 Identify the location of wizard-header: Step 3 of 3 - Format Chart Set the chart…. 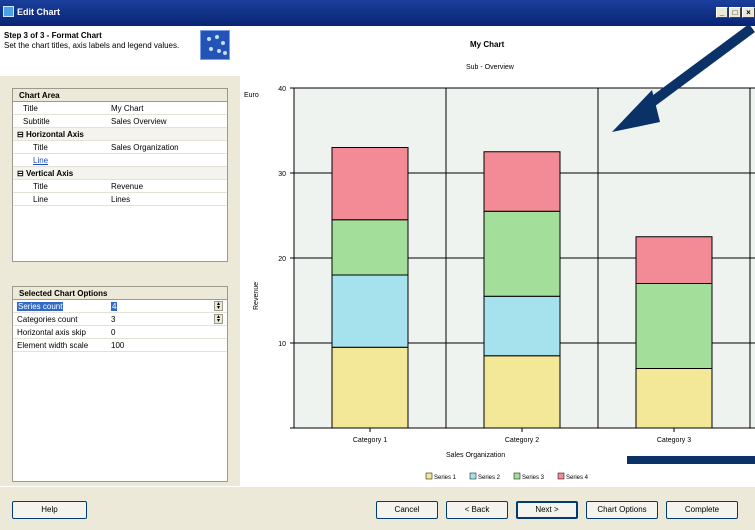
(120, 51).